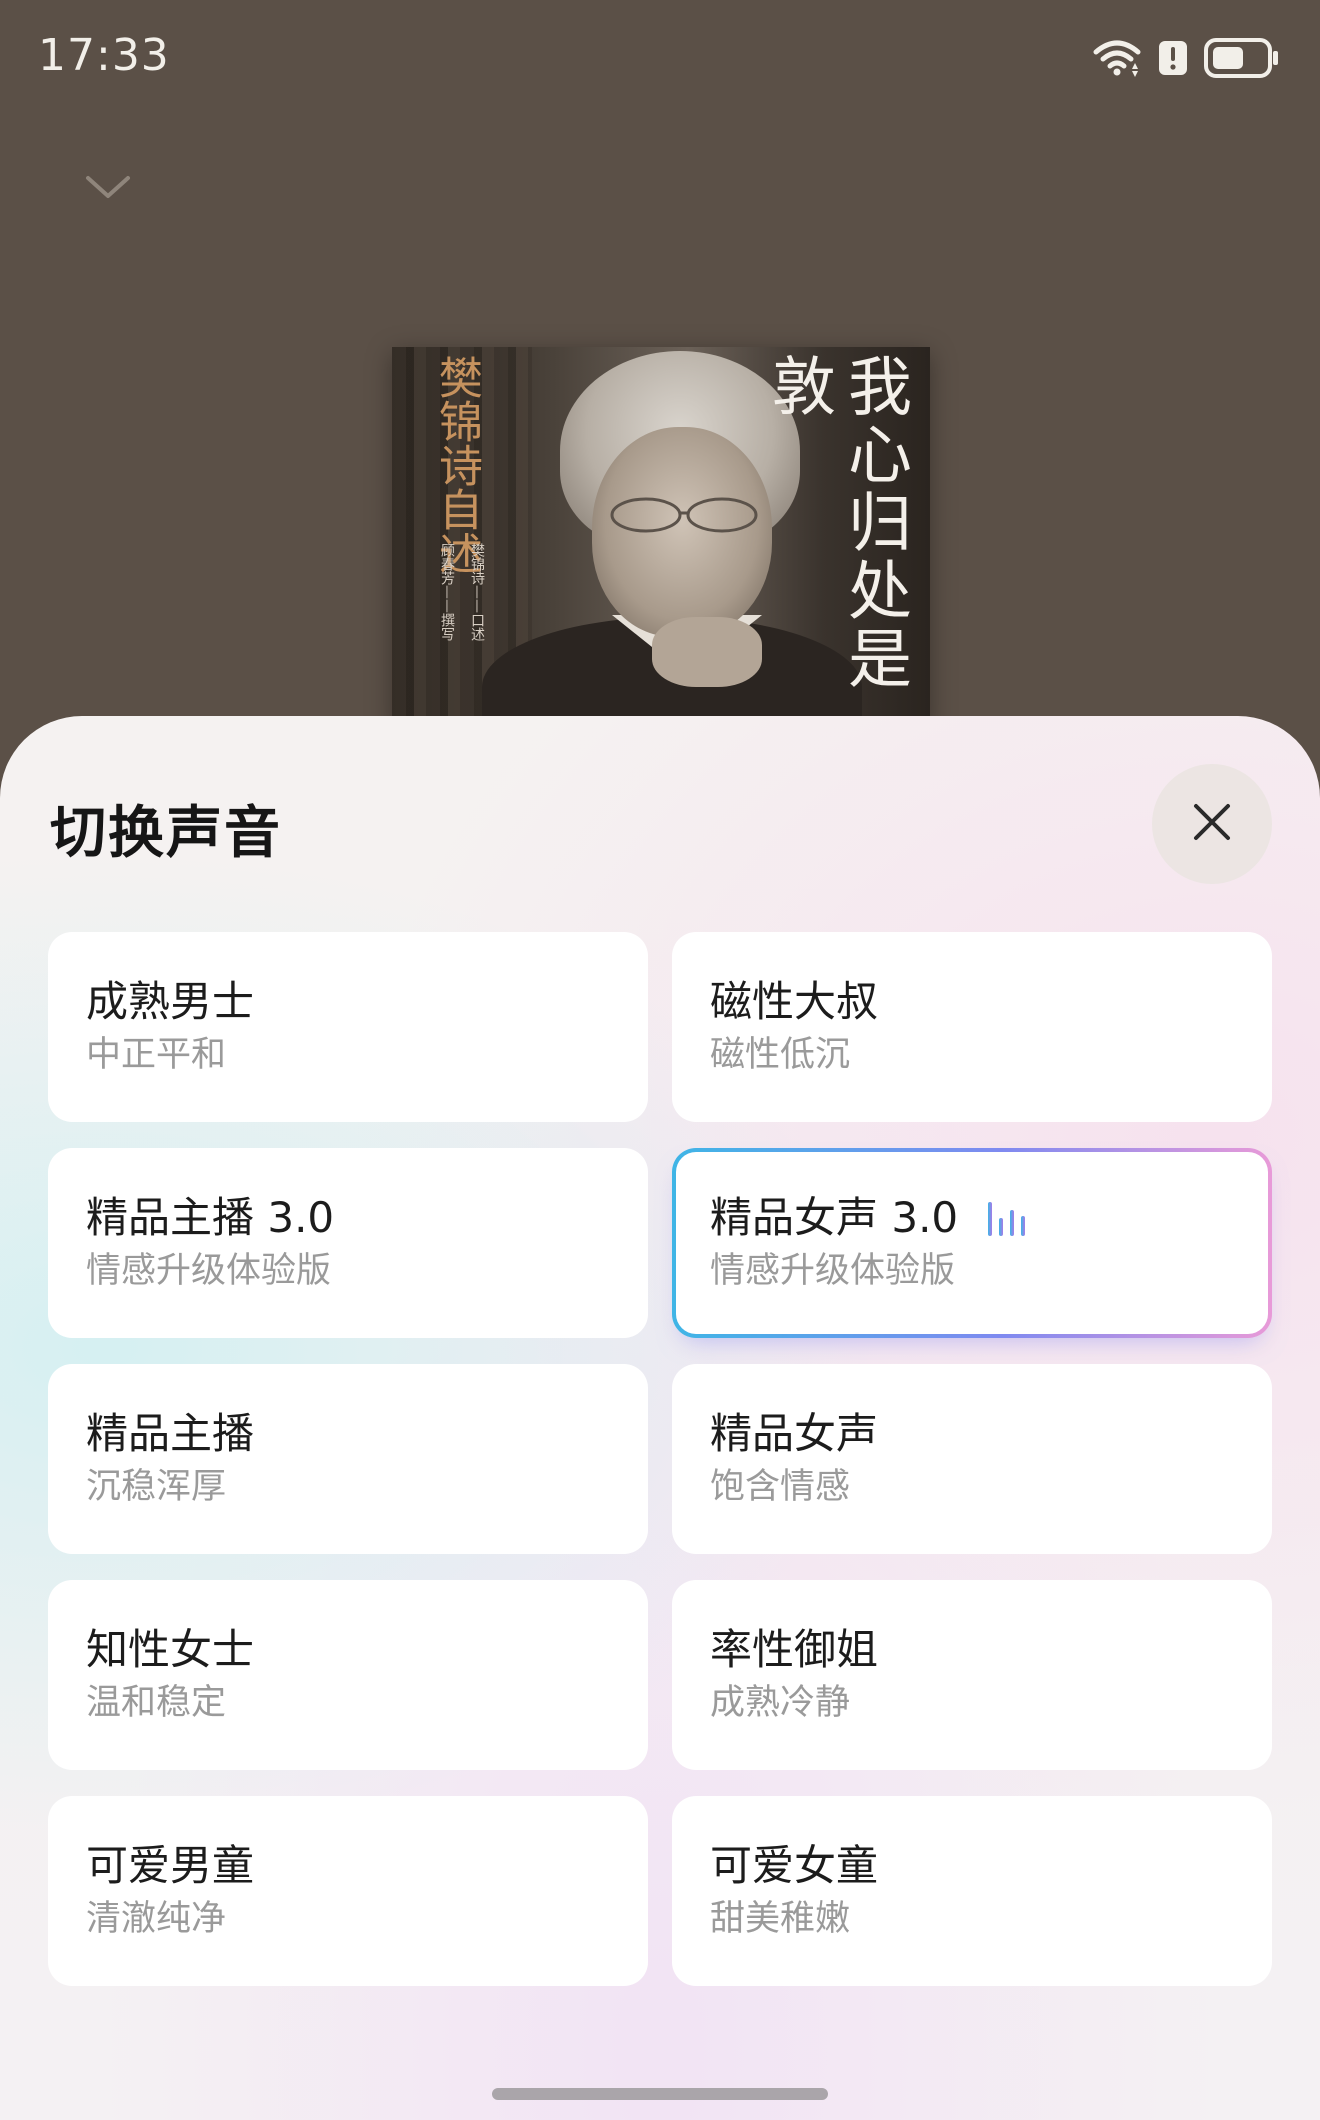  Describe the element at coordinates (170, 1649) in the screenshot. I see `voice-name: 知性女士` at that location.